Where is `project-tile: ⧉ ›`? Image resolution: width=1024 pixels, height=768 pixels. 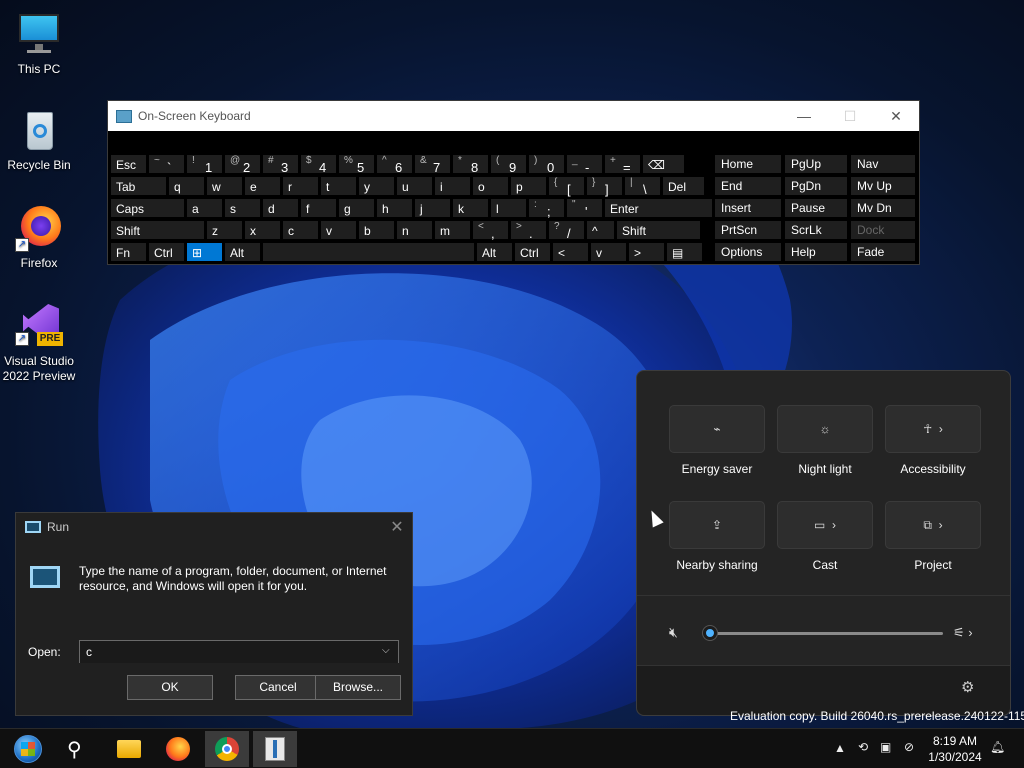 project-tile: ⧉ › is located at coordinates (933, 525).